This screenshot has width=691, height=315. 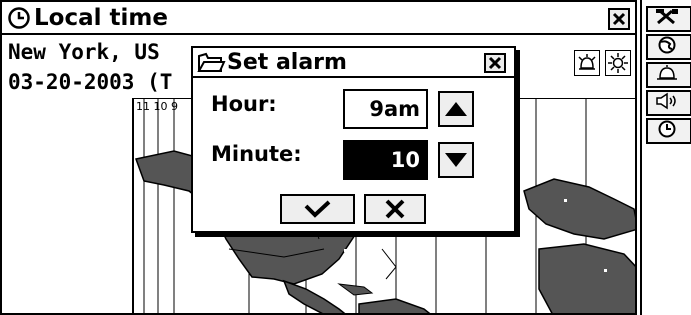 I want to click on close-window-button, so click(x=619, y=19).